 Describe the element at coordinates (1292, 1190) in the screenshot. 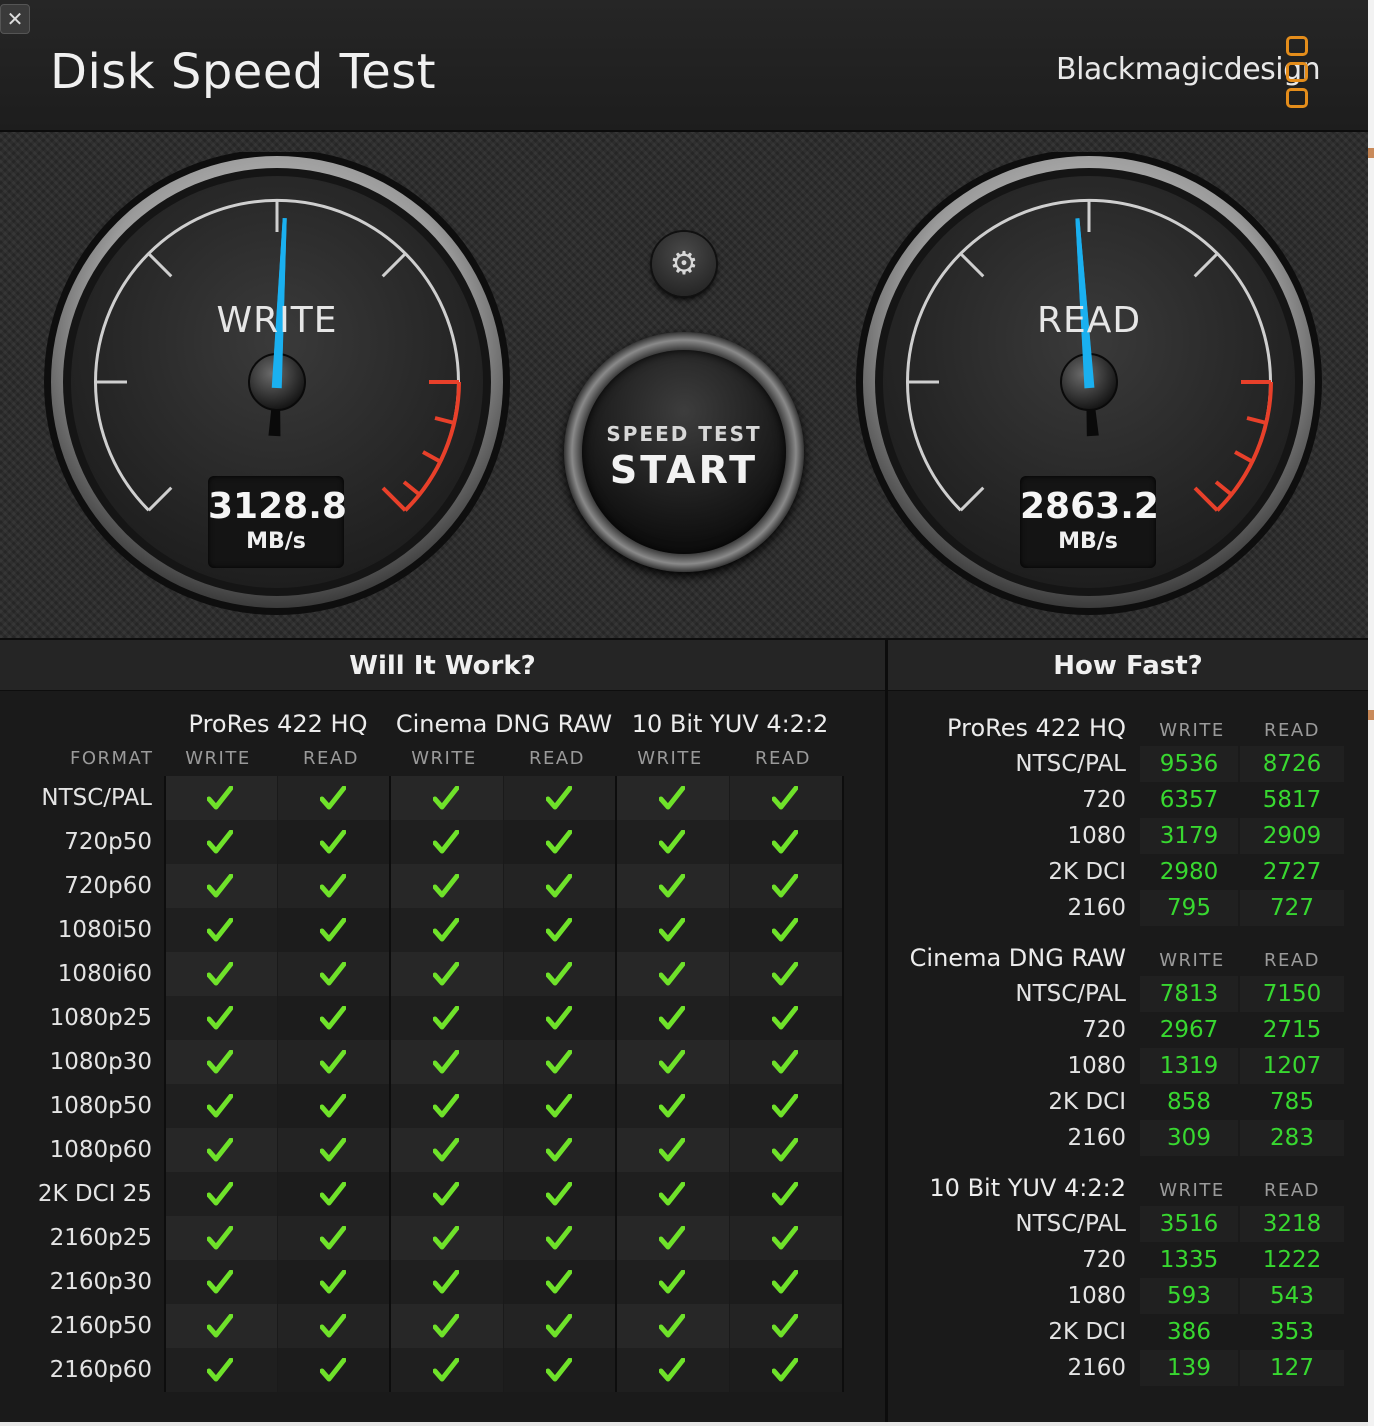

I see `read-column-header: READ` at that location.